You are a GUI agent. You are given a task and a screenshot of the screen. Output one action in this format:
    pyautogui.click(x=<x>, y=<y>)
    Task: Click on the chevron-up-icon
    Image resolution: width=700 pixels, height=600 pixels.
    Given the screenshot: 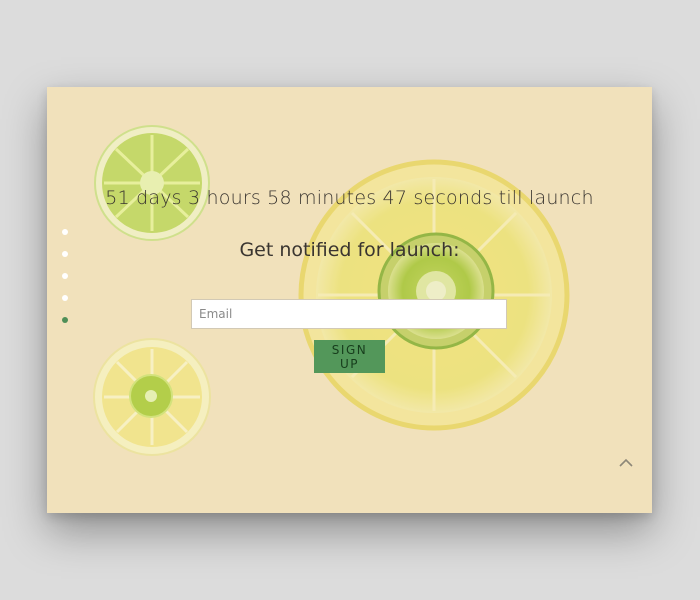 What is the action you would take?
    pyautogui.click(x=626, y=462)
    